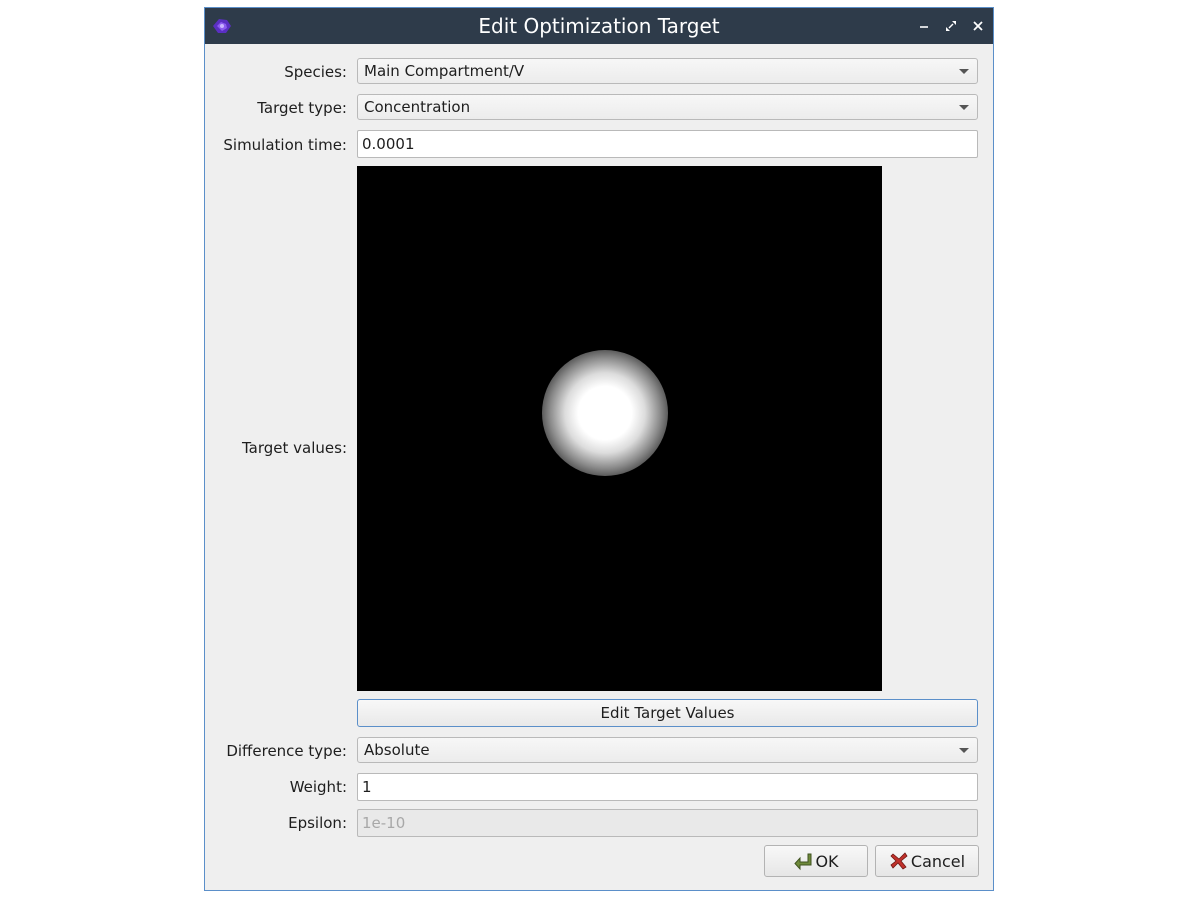  Describe the element at coordinates (417, 107) in the screenshot. I see `target-type-value: Concentration` at that location.